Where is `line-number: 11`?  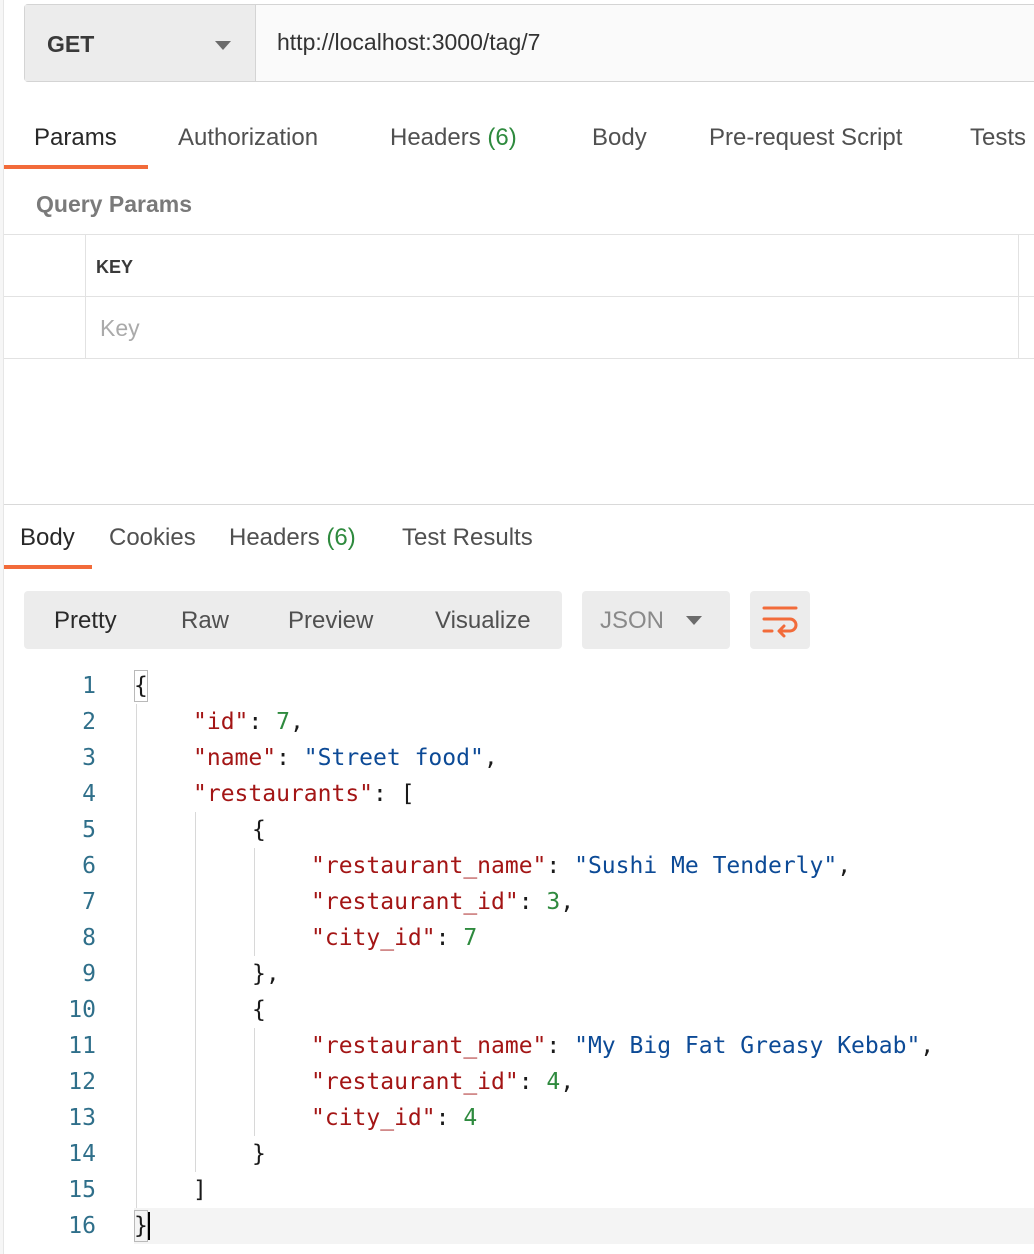
line-number: 11 is located at coordinates (82, 1046).